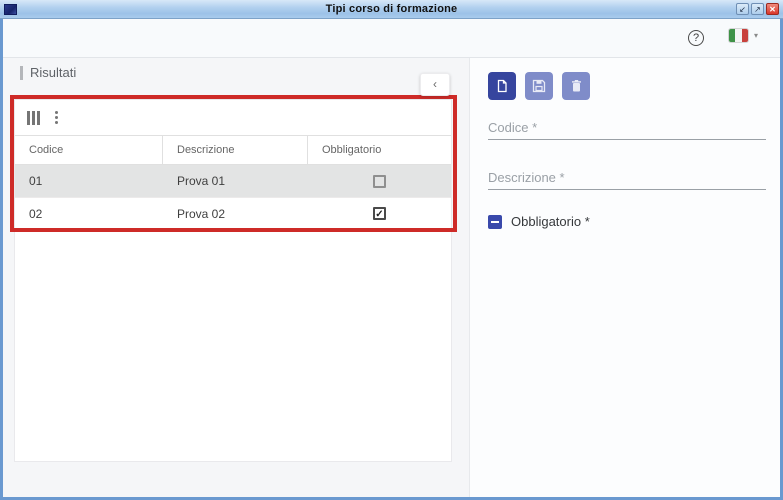 Image resolution: width=783 pixels, height=500 pixels. I want to click on save-button, so click(539, 86).